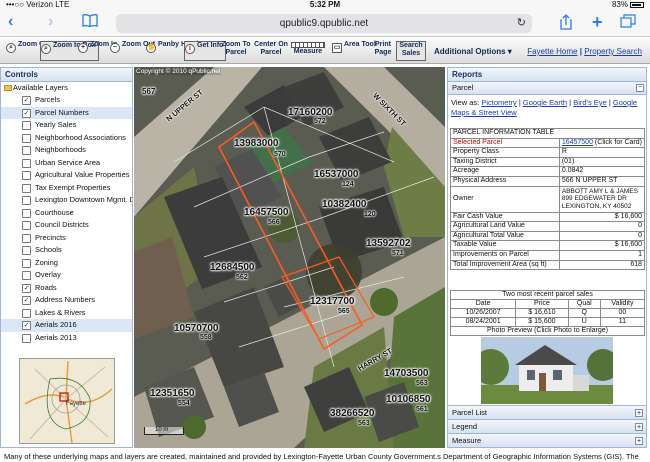  I want to click on battery-indicator: 83%, so click(628, 4).